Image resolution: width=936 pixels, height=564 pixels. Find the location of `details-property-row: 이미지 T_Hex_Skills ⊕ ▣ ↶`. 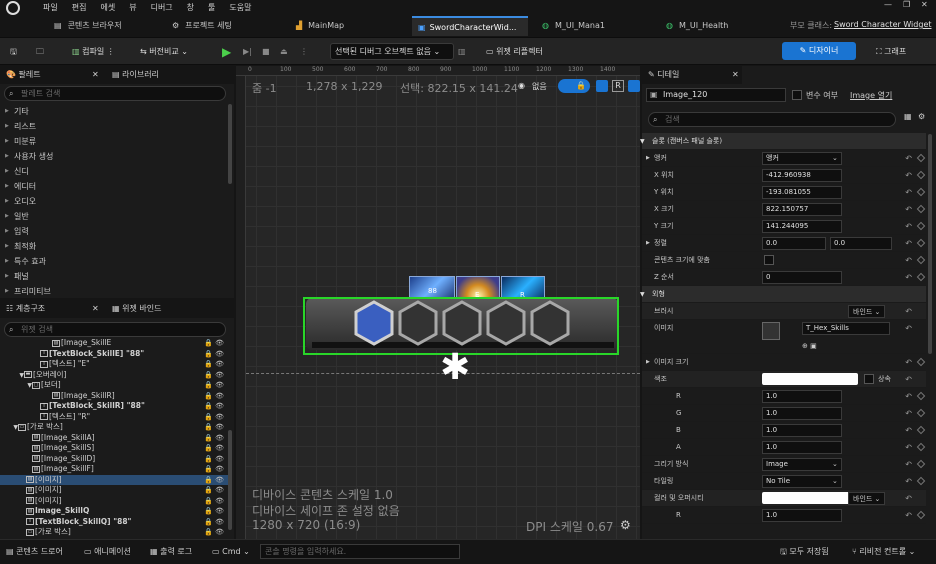

details-property-row: 이미지 T_Hex_Skills ⊕ ▣ ↶ is located at coordinates (784, 337).